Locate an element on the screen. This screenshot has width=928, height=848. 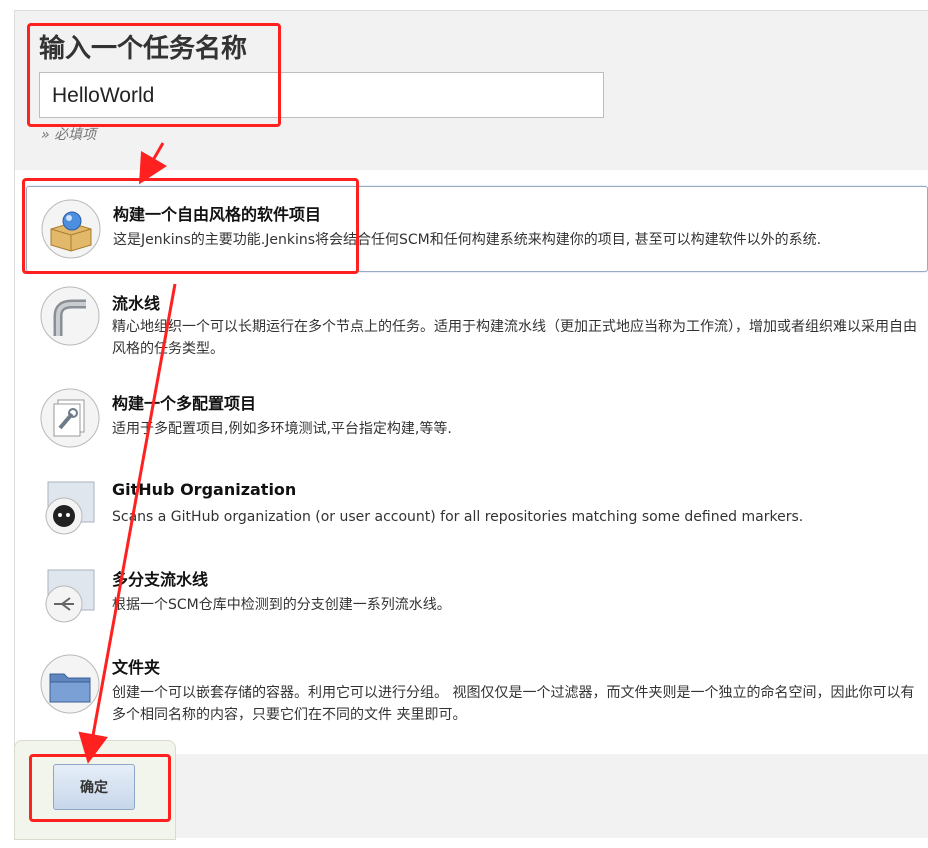
multi-config-icon is located at coordinates (70, 418).